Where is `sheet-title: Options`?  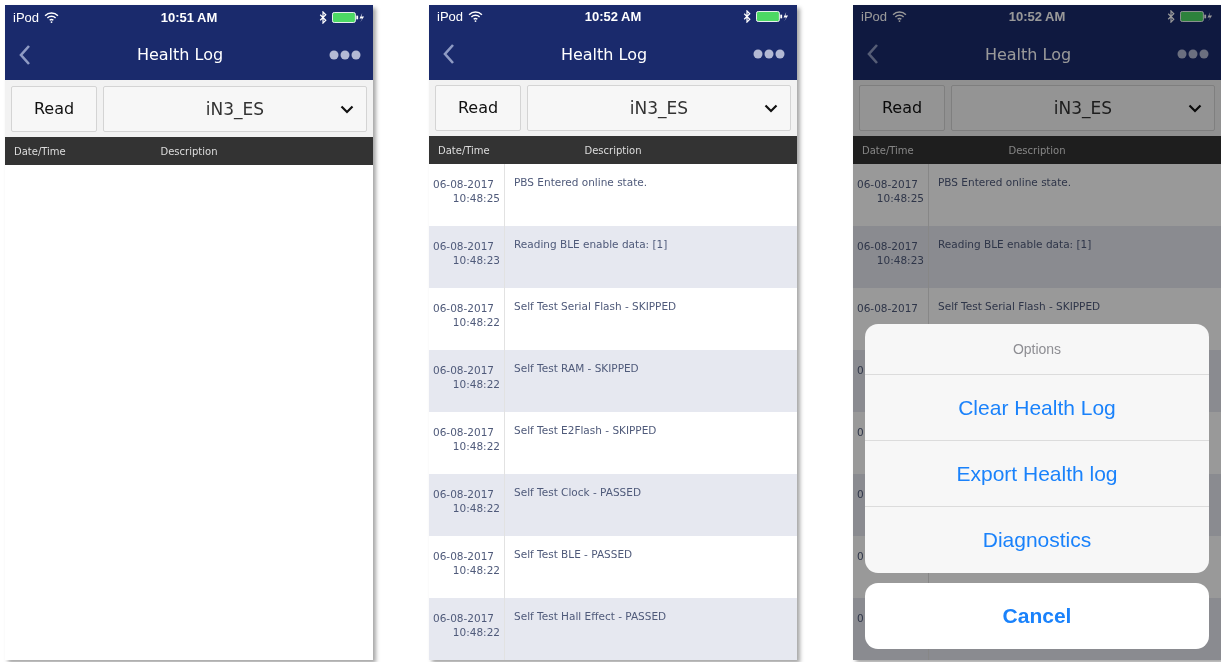
sheet-title: Options is located at coordinates (1037, 349).